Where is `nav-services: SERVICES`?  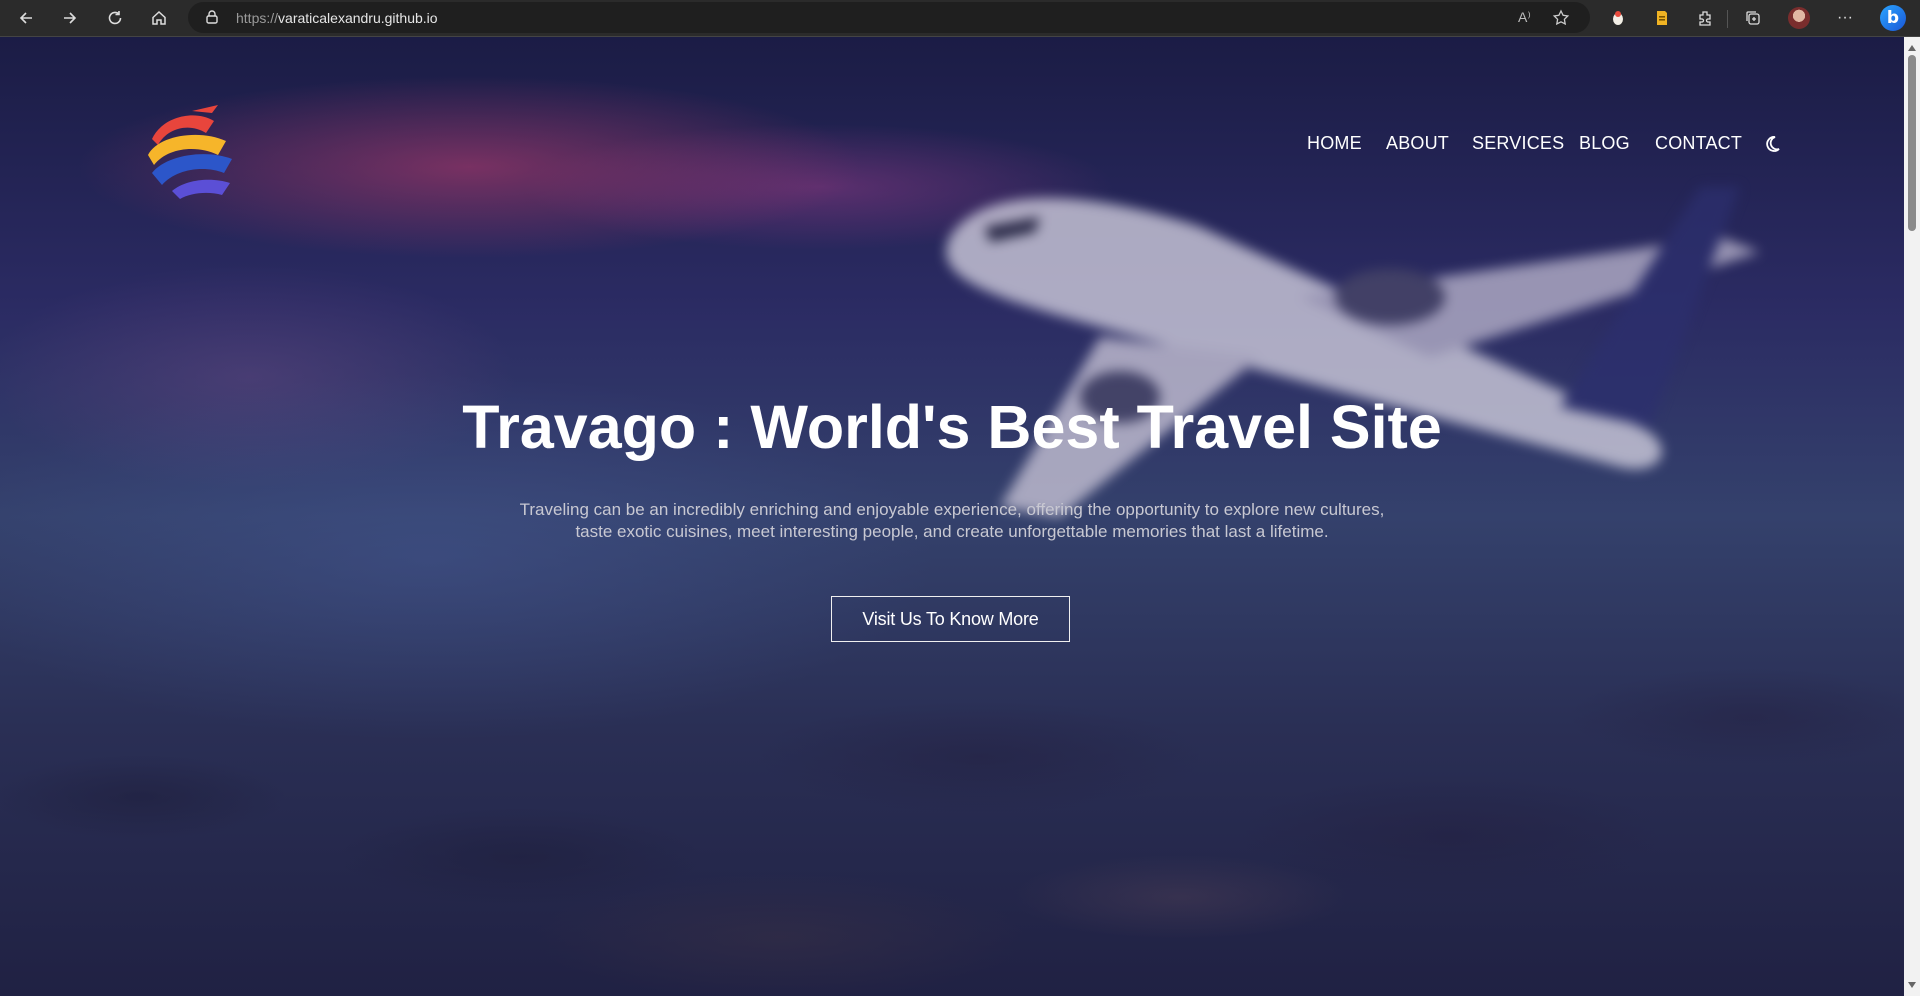
nav-services: SERVICES is located at coordinates (1518, 143).